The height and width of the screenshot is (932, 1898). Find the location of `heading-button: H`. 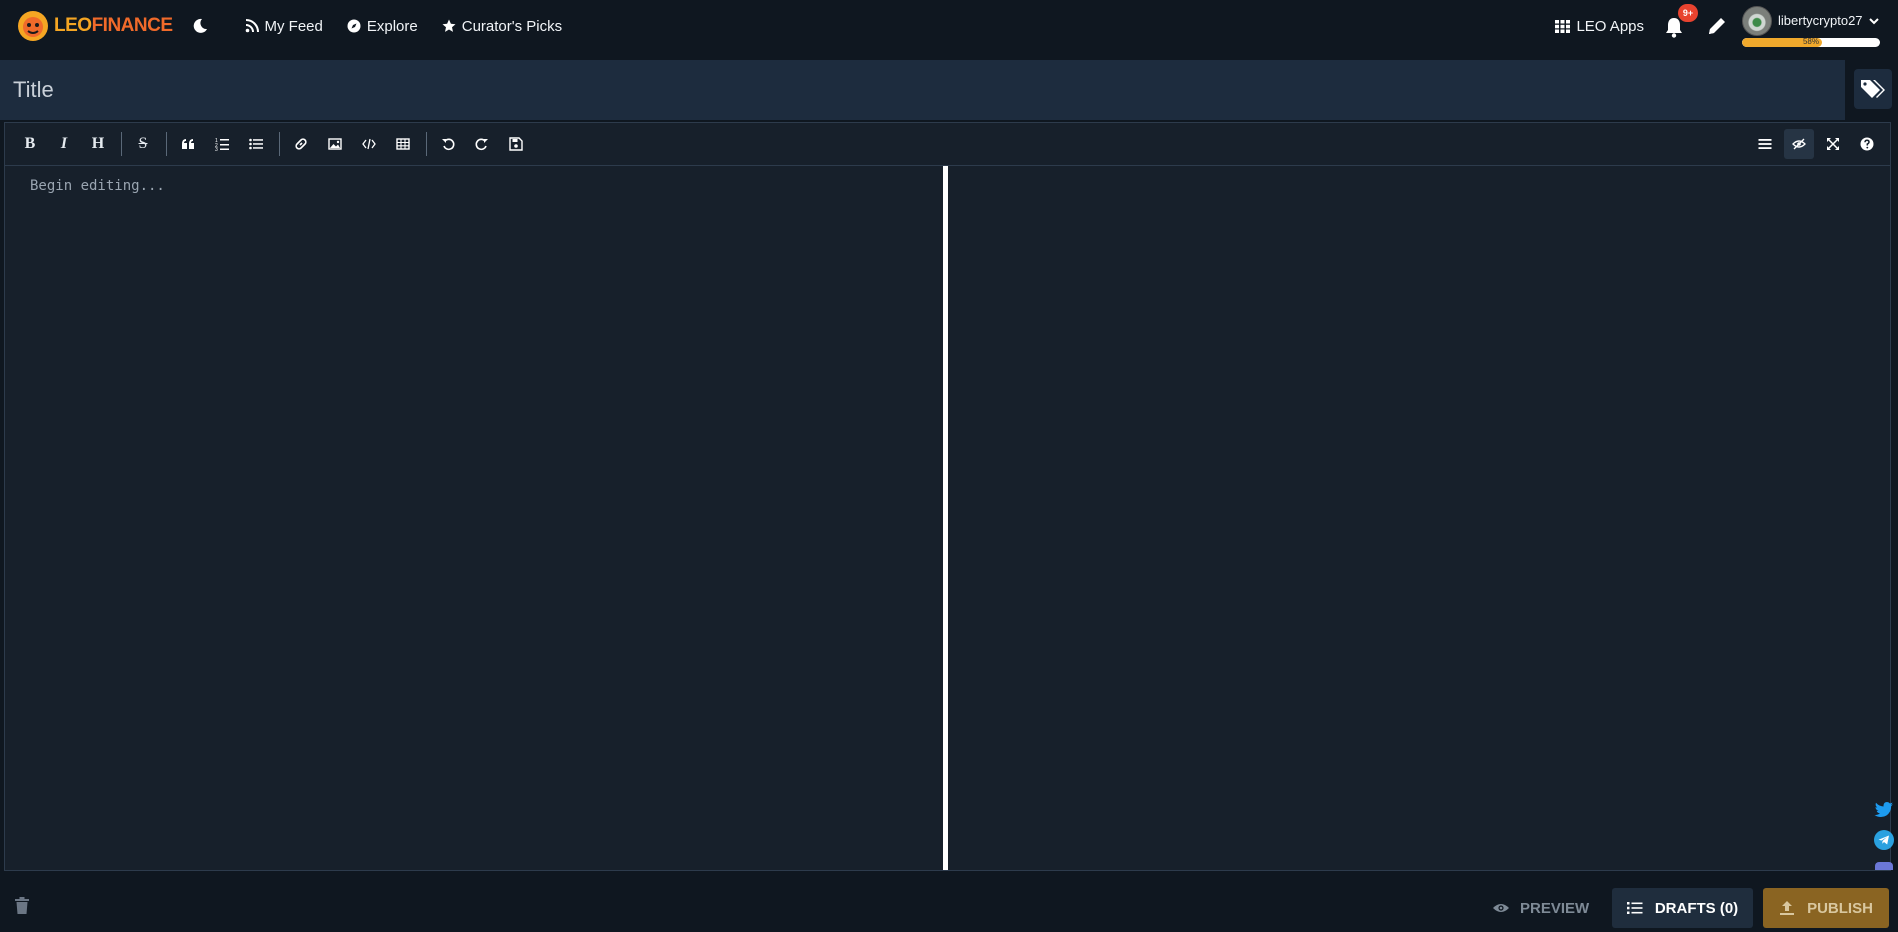

heading-button: H is located at coordinates (98, 144).